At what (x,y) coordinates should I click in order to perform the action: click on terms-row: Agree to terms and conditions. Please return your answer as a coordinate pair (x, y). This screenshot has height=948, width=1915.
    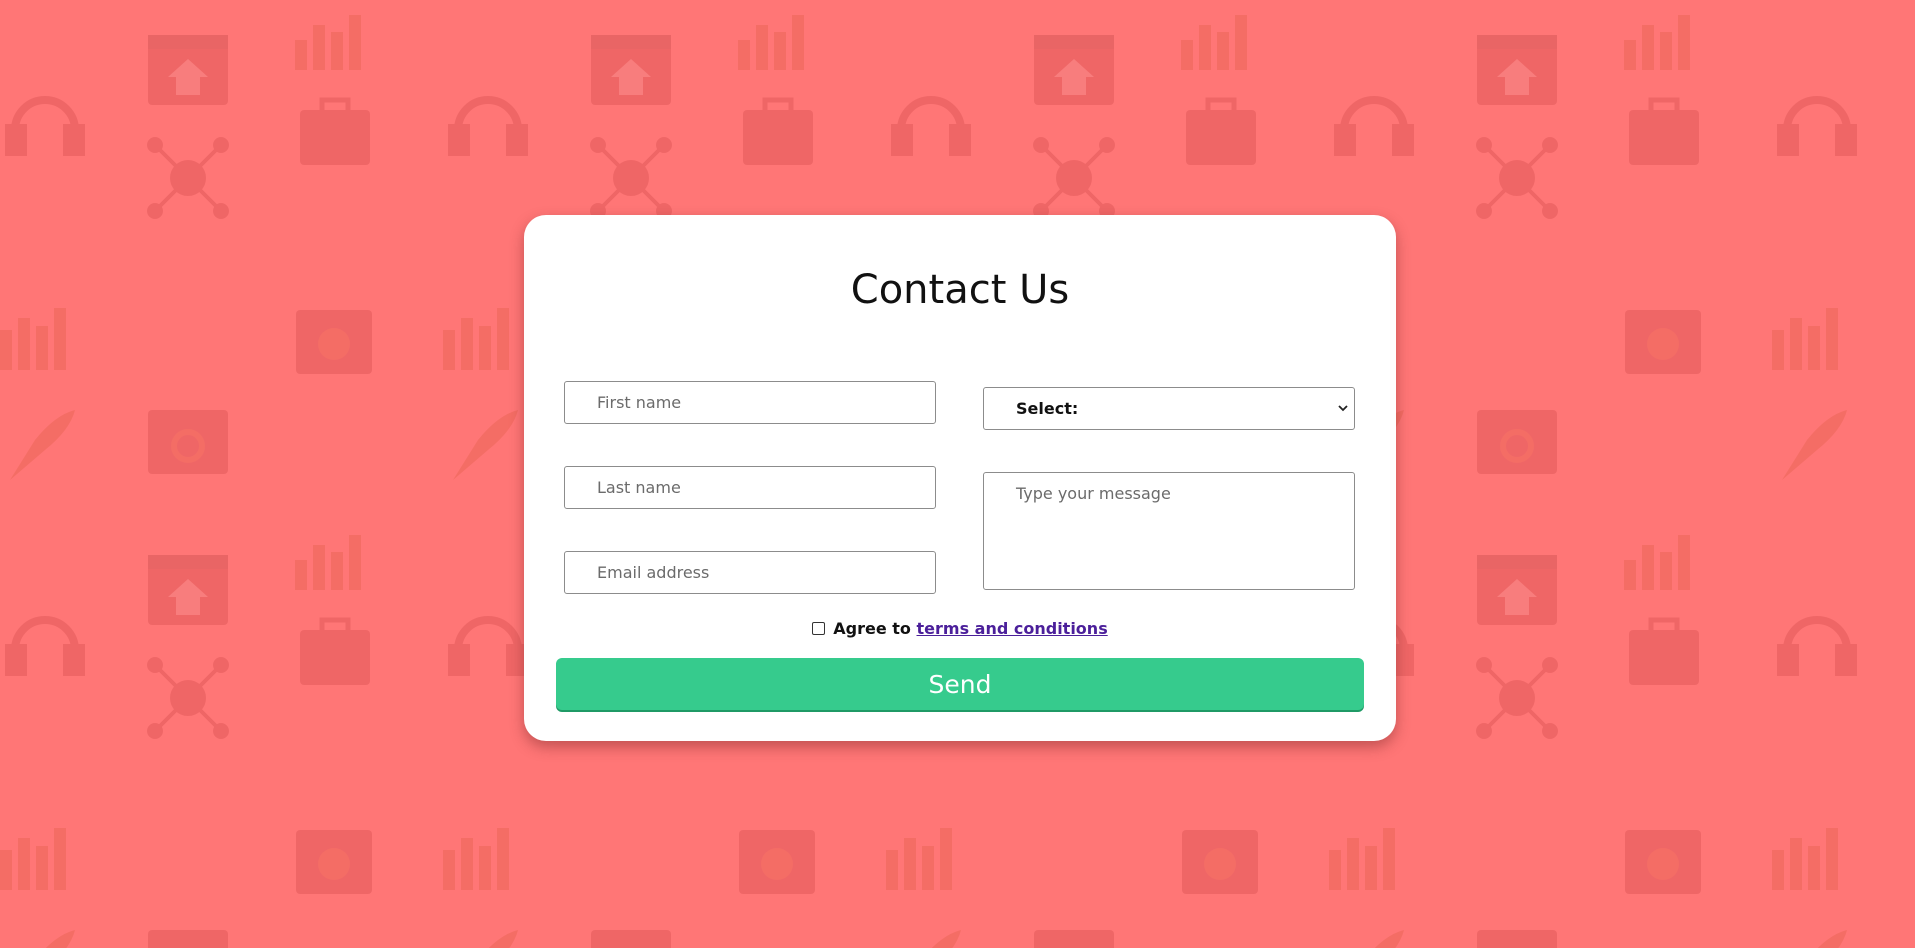
    Looking at the image, I should click on (960, 630).